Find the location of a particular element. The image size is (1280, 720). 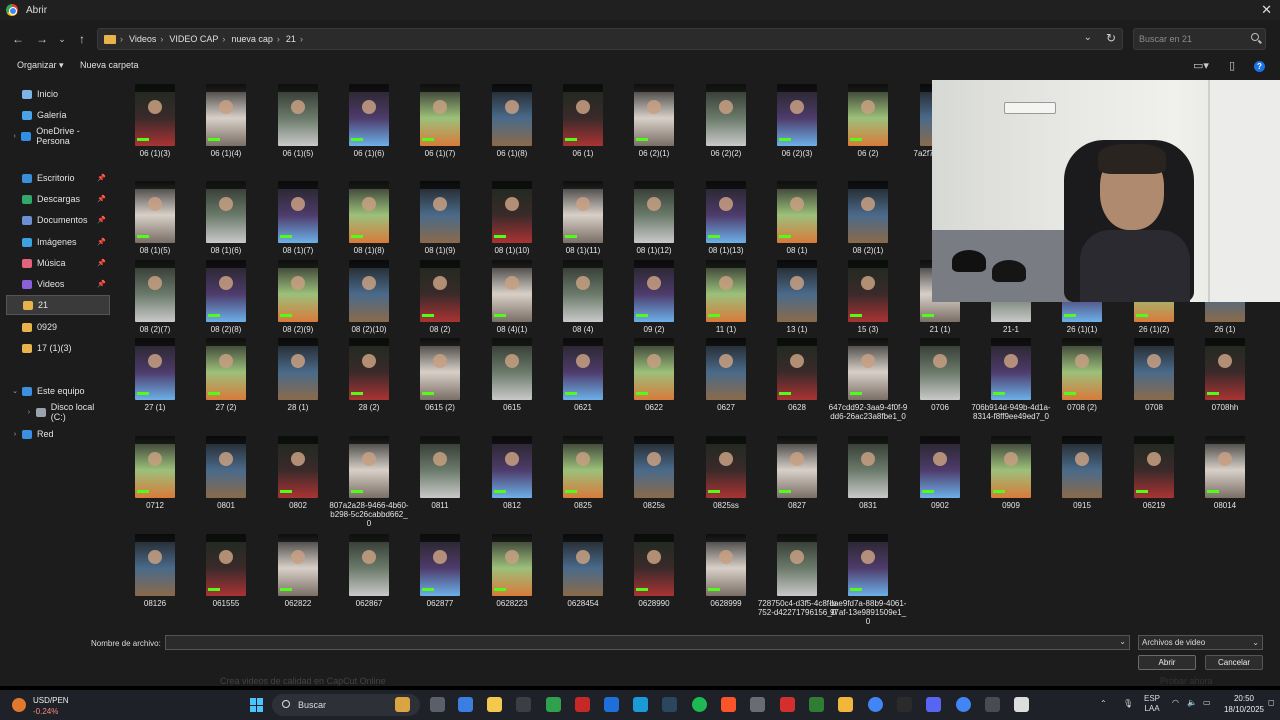

file-name: 807a2a28-9466-4b60-b298-5c26cabbd662_0 is located at coordinates (369, 514).